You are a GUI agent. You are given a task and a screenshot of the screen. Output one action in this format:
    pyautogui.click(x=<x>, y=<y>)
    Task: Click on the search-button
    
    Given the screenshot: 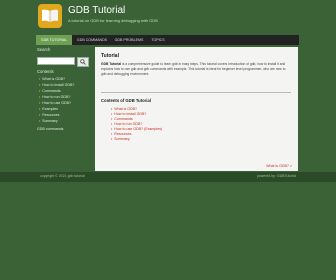 What is the action you would take?
    pyautogui.click(x=83, y=62)
    